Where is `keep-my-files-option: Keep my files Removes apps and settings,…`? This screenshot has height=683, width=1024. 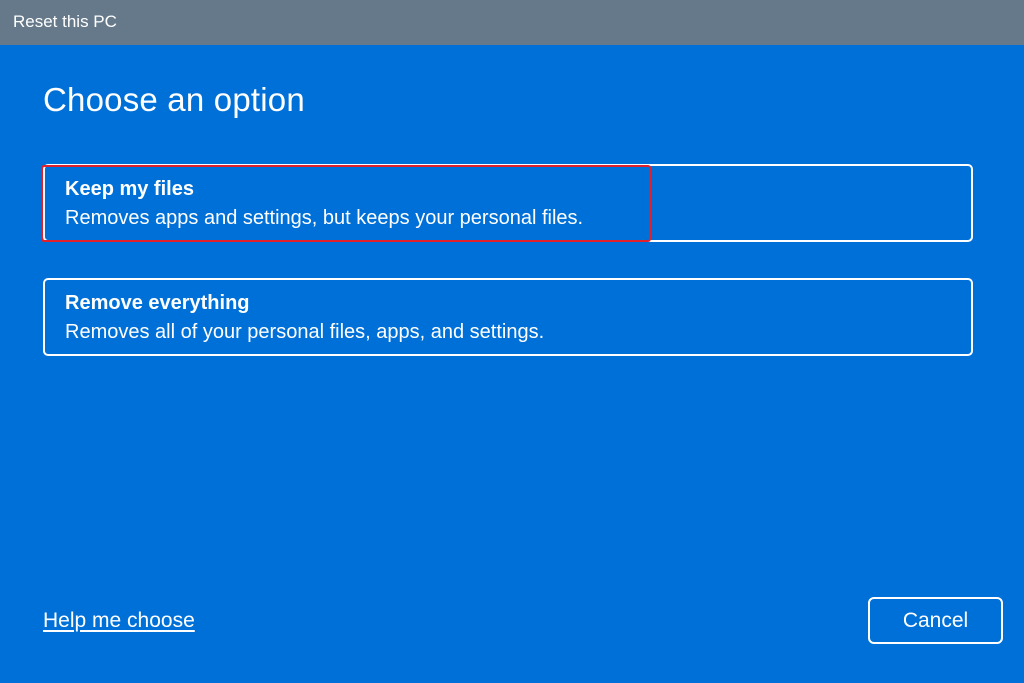
keep-my-files-option: Keep my files Removes apps and settings,… is located at coordinates (508, 203).